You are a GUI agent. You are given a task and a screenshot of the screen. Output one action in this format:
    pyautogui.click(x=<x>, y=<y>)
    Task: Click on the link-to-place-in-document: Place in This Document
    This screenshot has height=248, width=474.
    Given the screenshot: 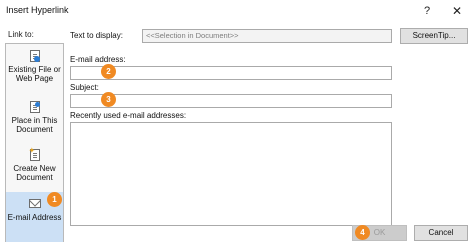 What is the action you would take?
    pyautogui.click(x=34, y=121)
    